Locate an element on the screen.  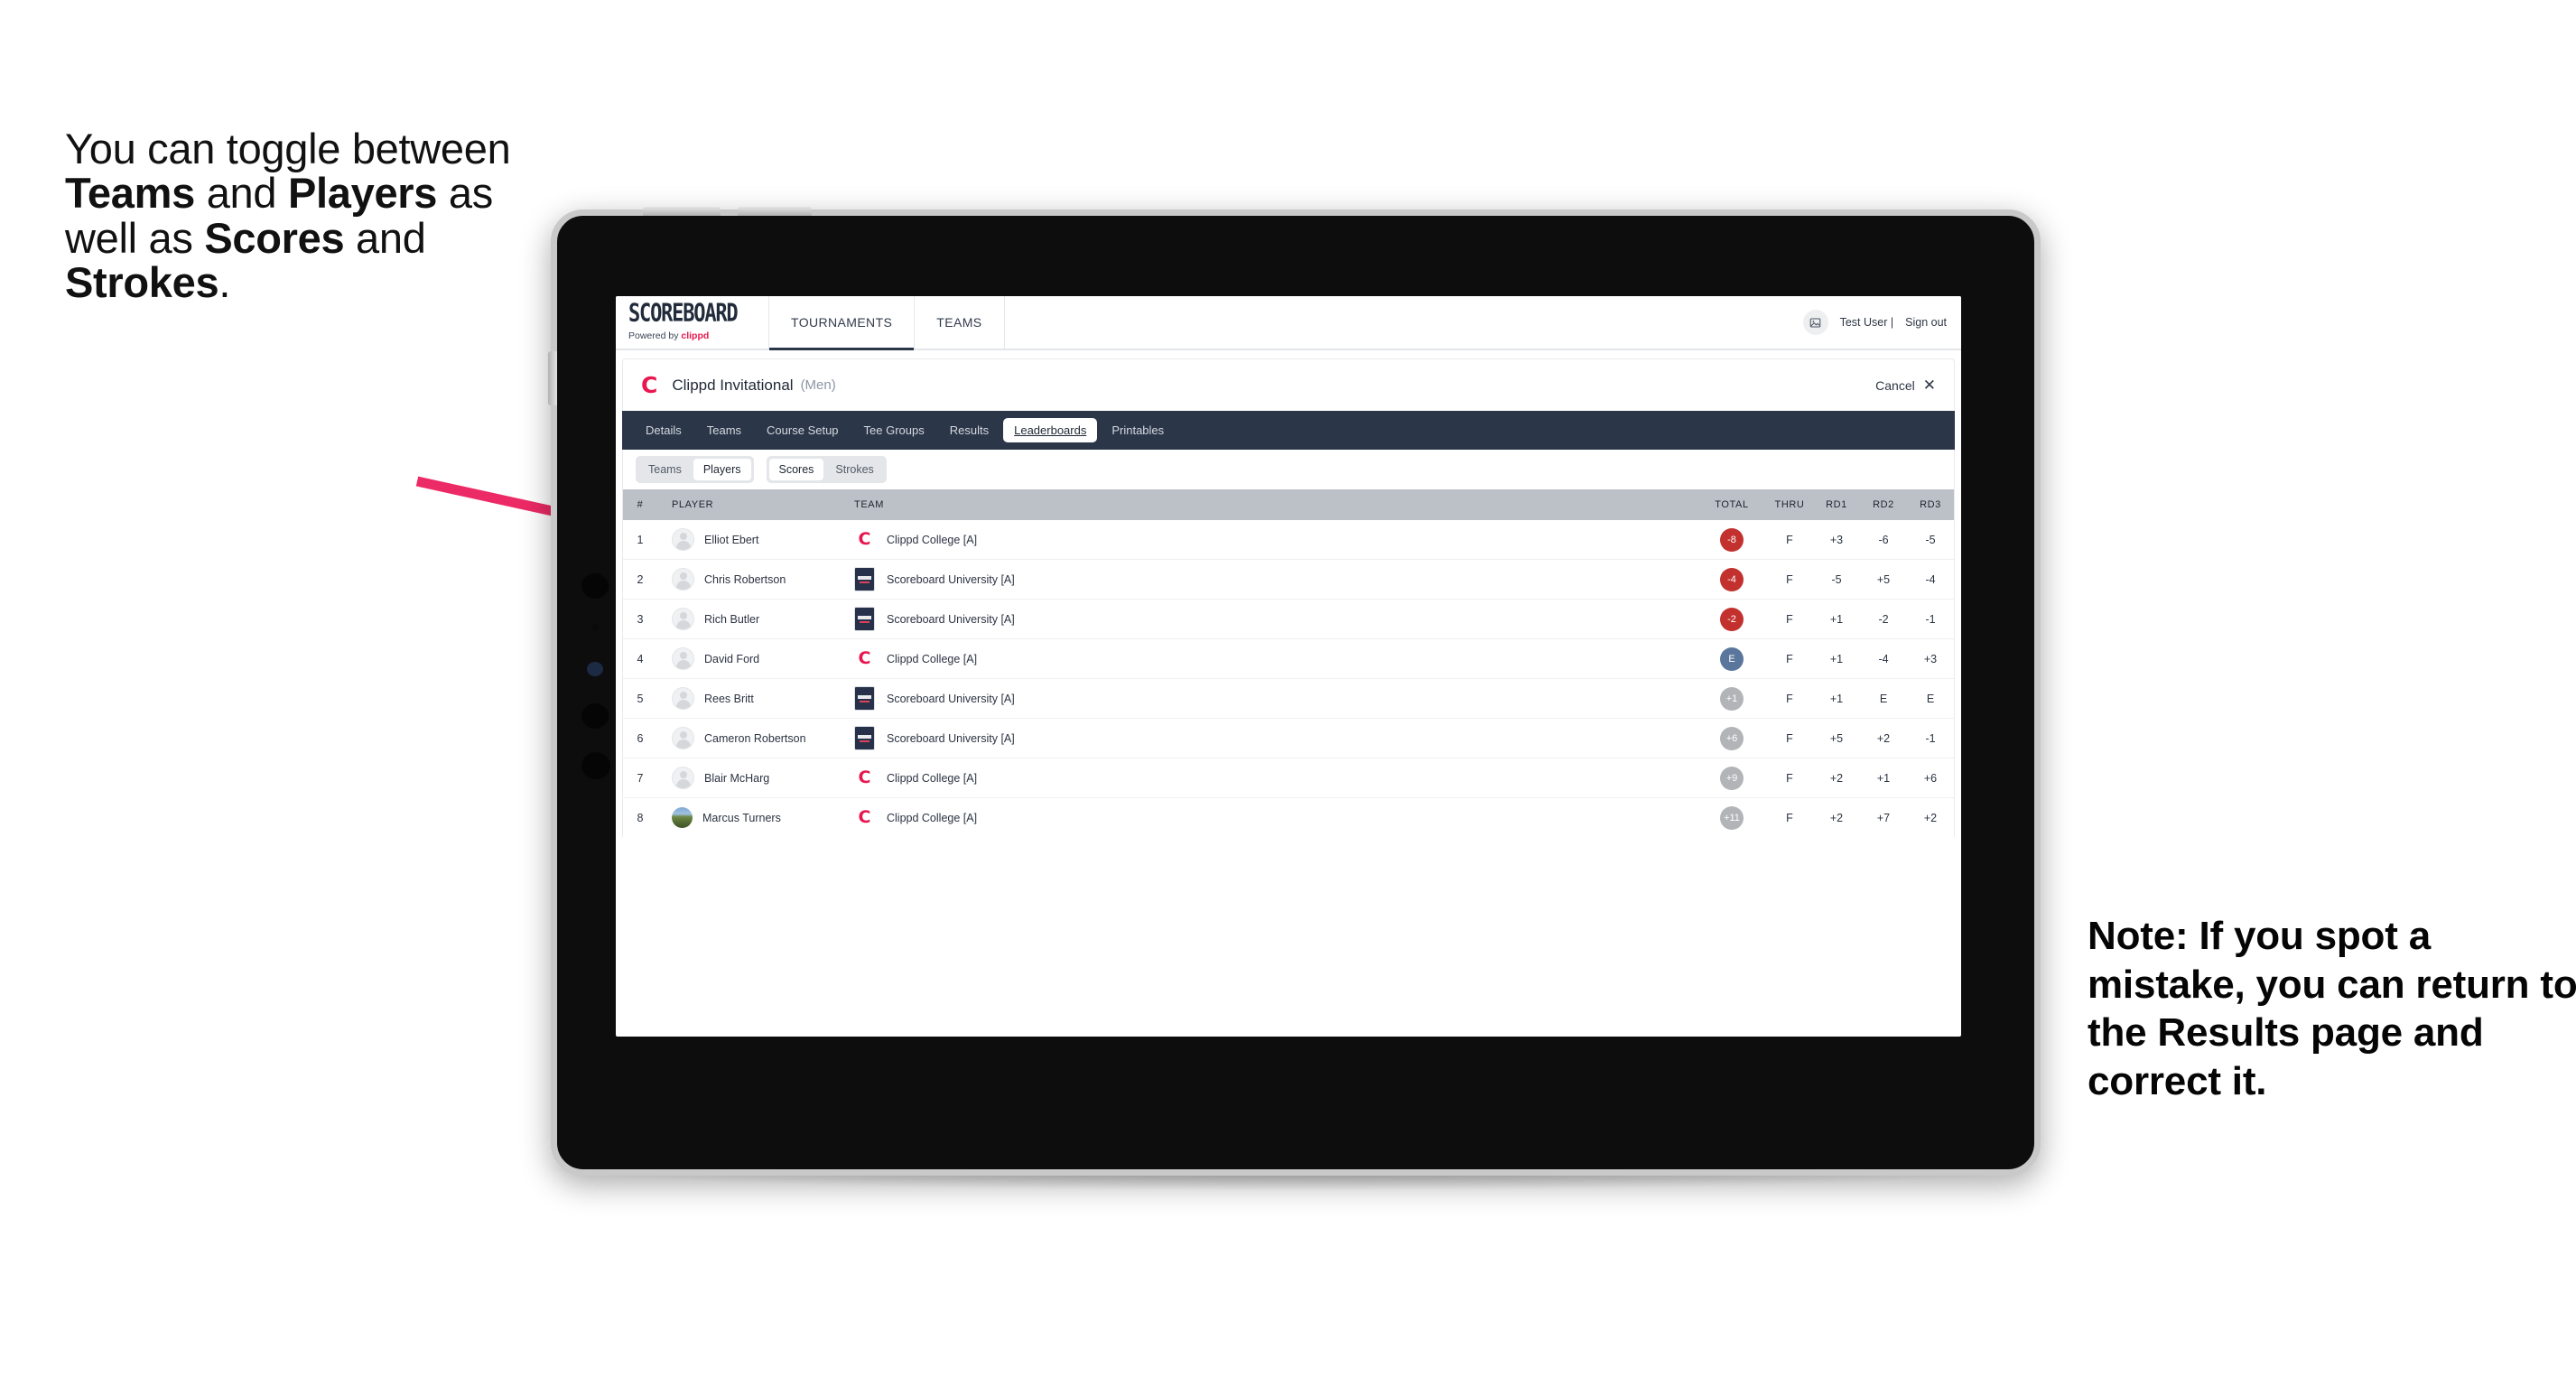
cell-player: David Ford is located at coordinates (752, 658).